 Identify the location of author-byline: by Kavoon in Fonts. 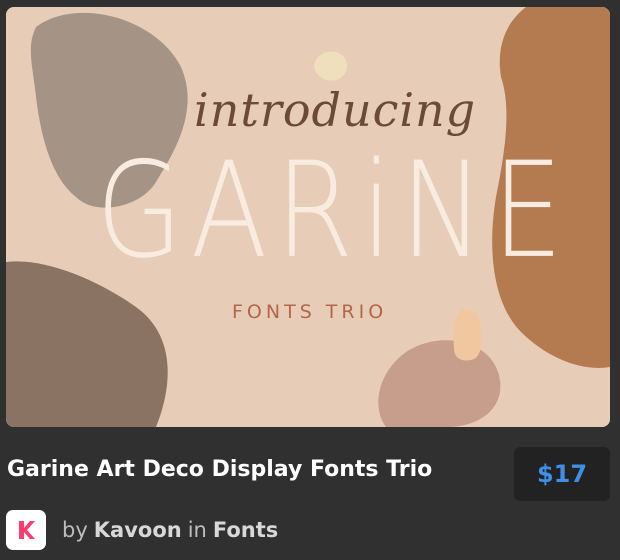
(170, 530).